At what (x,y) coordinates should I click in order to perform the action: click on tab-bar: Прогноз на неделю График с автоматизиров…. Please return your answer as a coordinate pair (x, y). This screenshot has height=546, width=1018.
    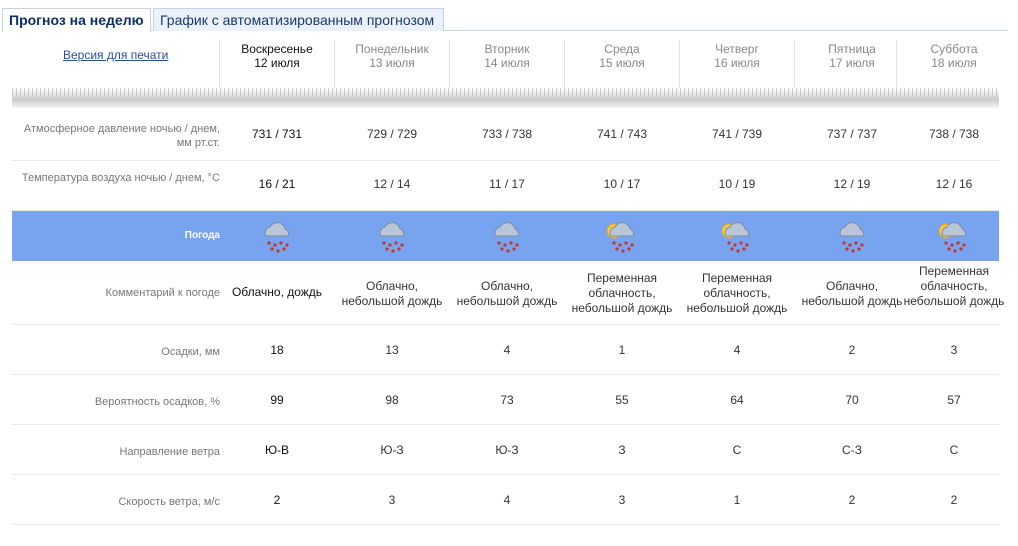
    Looking at the image, I should click on (505, 20).